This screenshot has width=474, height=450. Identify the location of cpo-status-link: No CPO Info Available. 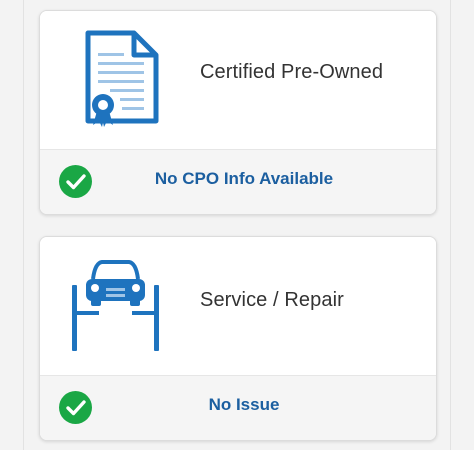
(238, 179).